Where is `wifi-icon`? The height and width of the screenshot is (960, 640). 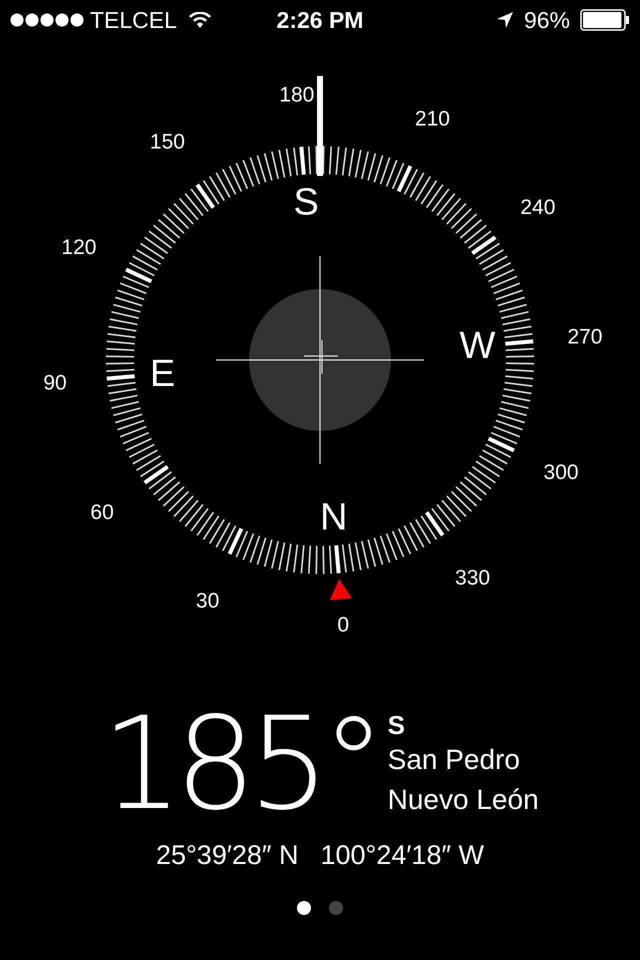 wifi-icon is located at coordinates (199, 20).